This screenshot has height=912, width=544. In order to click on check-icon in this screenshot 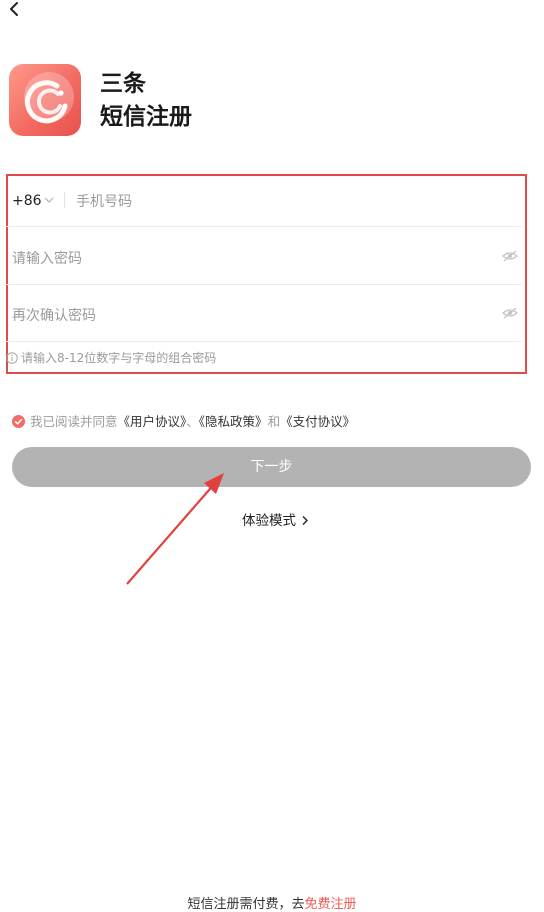, I will do `click(18, 421)`.